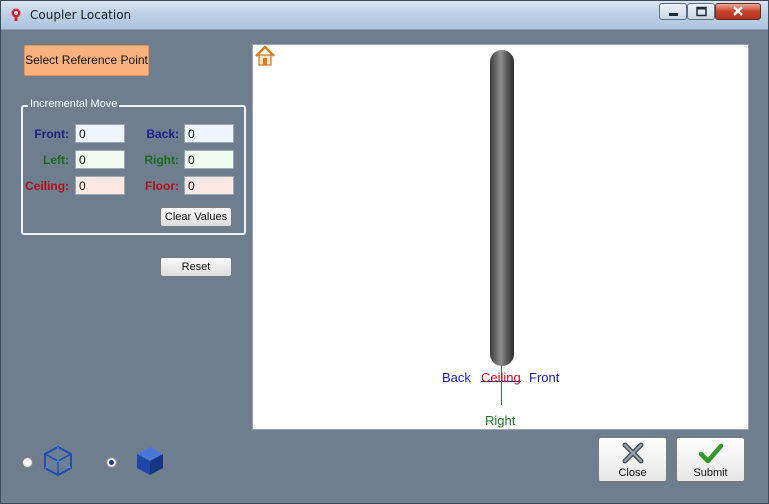 The width and height of the screenshot is (769, 504). Describe the element at coordinates (710, 473) in the screenshot. I see `submit-button-label: Submit` at that location.